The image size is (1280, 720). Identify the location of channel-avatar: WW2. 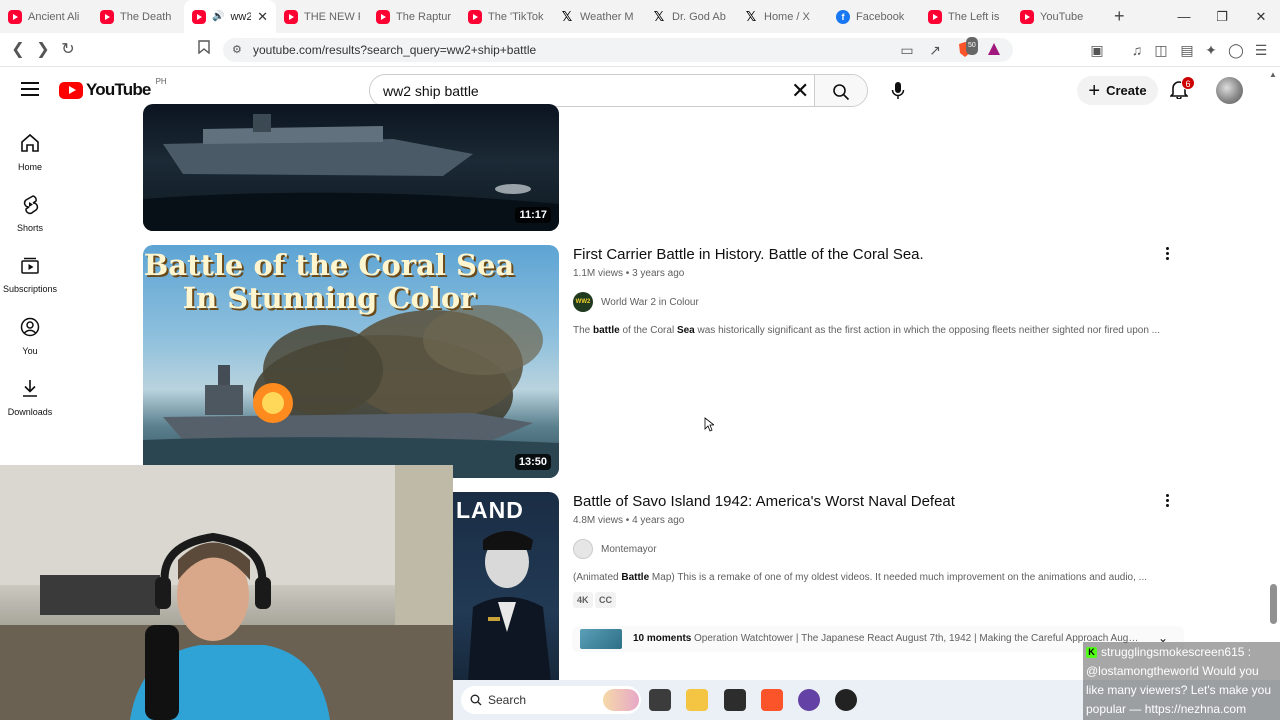
(583, 302).